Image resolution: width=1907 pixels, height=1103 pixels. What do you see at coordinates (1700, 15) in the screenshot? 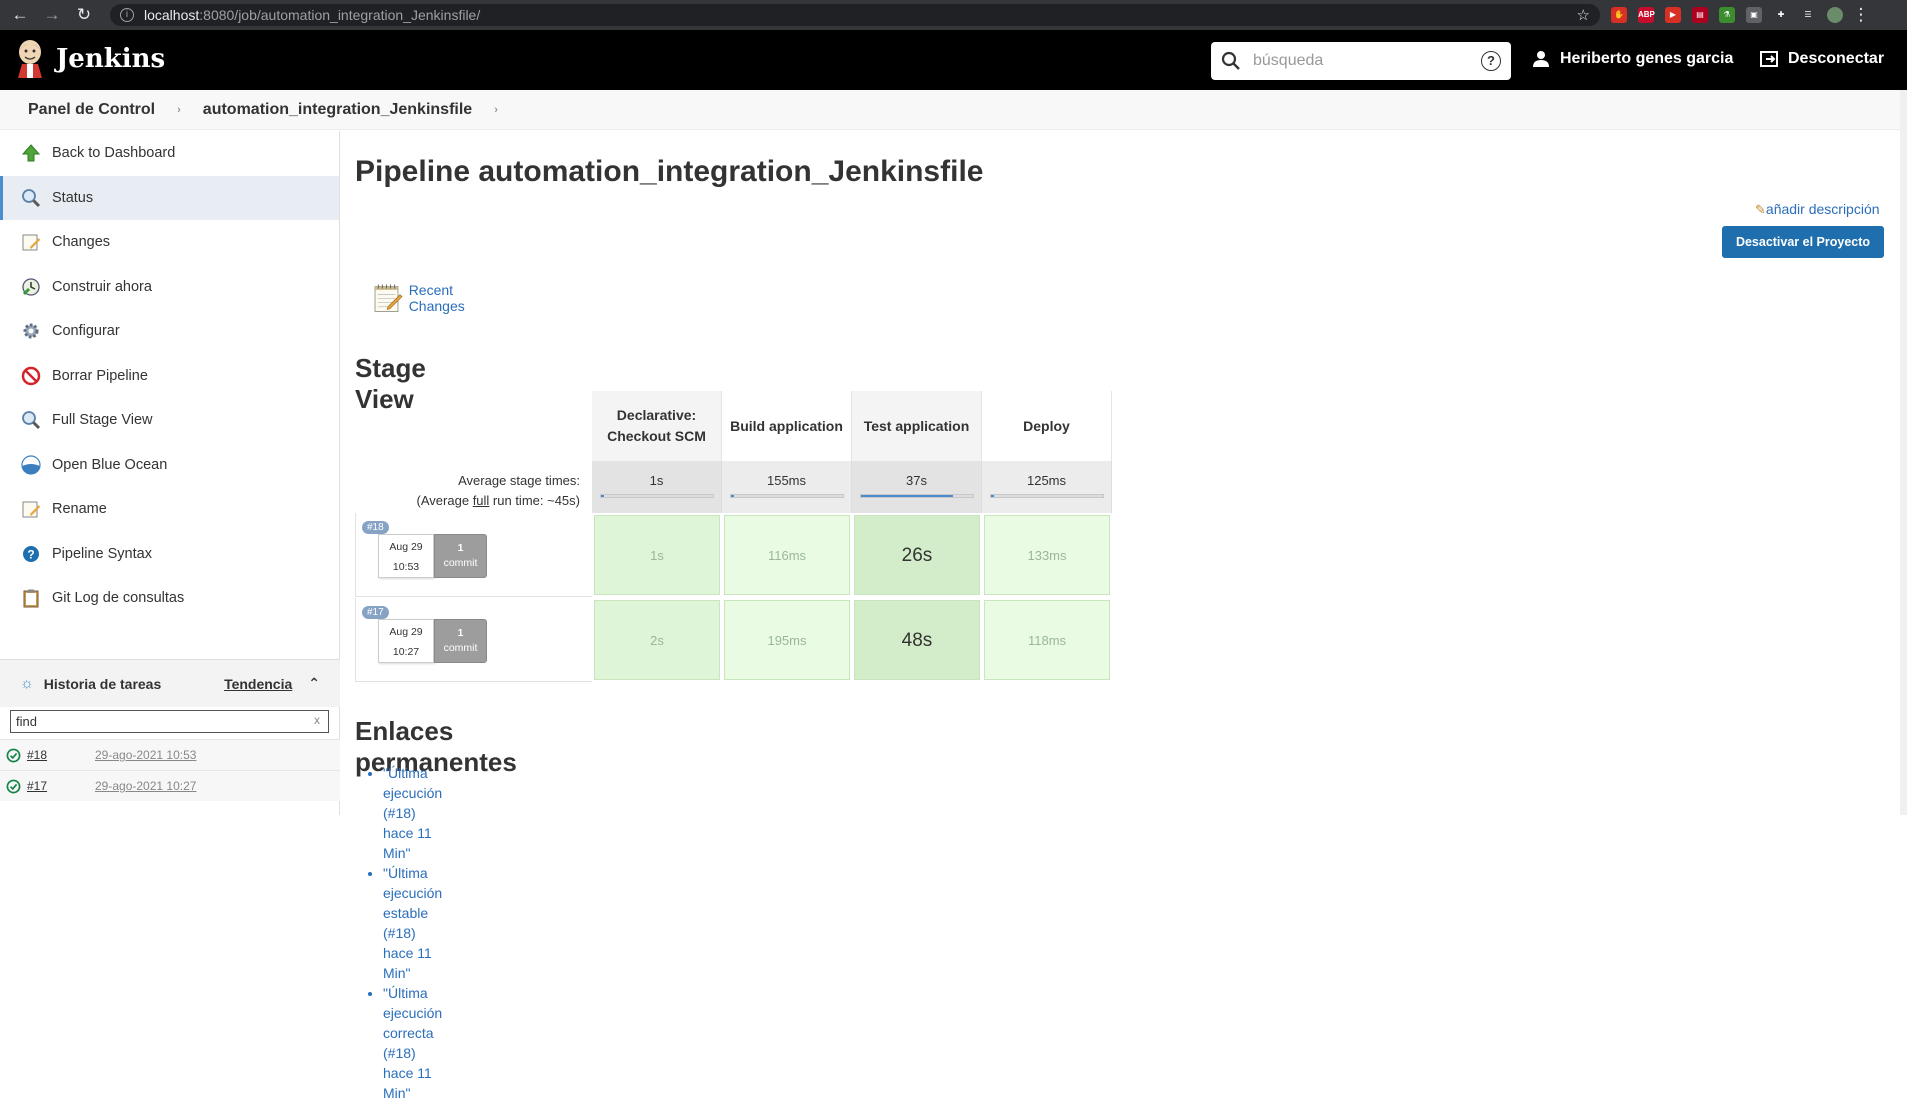
I see `pdf-ext-icon: ▤` at bounding box center [1700, 15].